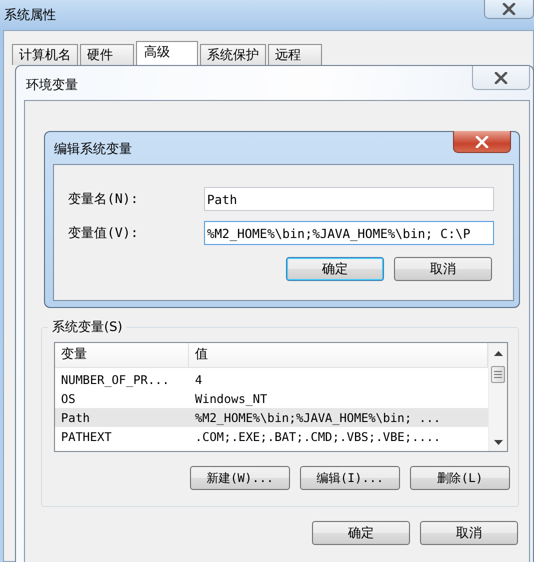 Image resolution: width=534 pixels, height=562 pixels. Describe the element at coordinates (87, 327) in the screenshot. I see `group-label: 系统变量(S)` at that location.